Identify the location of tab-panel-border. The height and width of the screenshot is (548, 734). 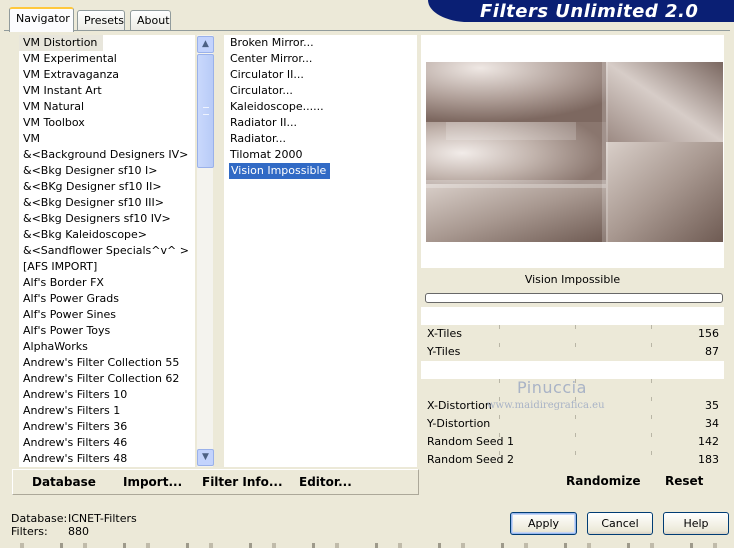
(367, 30).